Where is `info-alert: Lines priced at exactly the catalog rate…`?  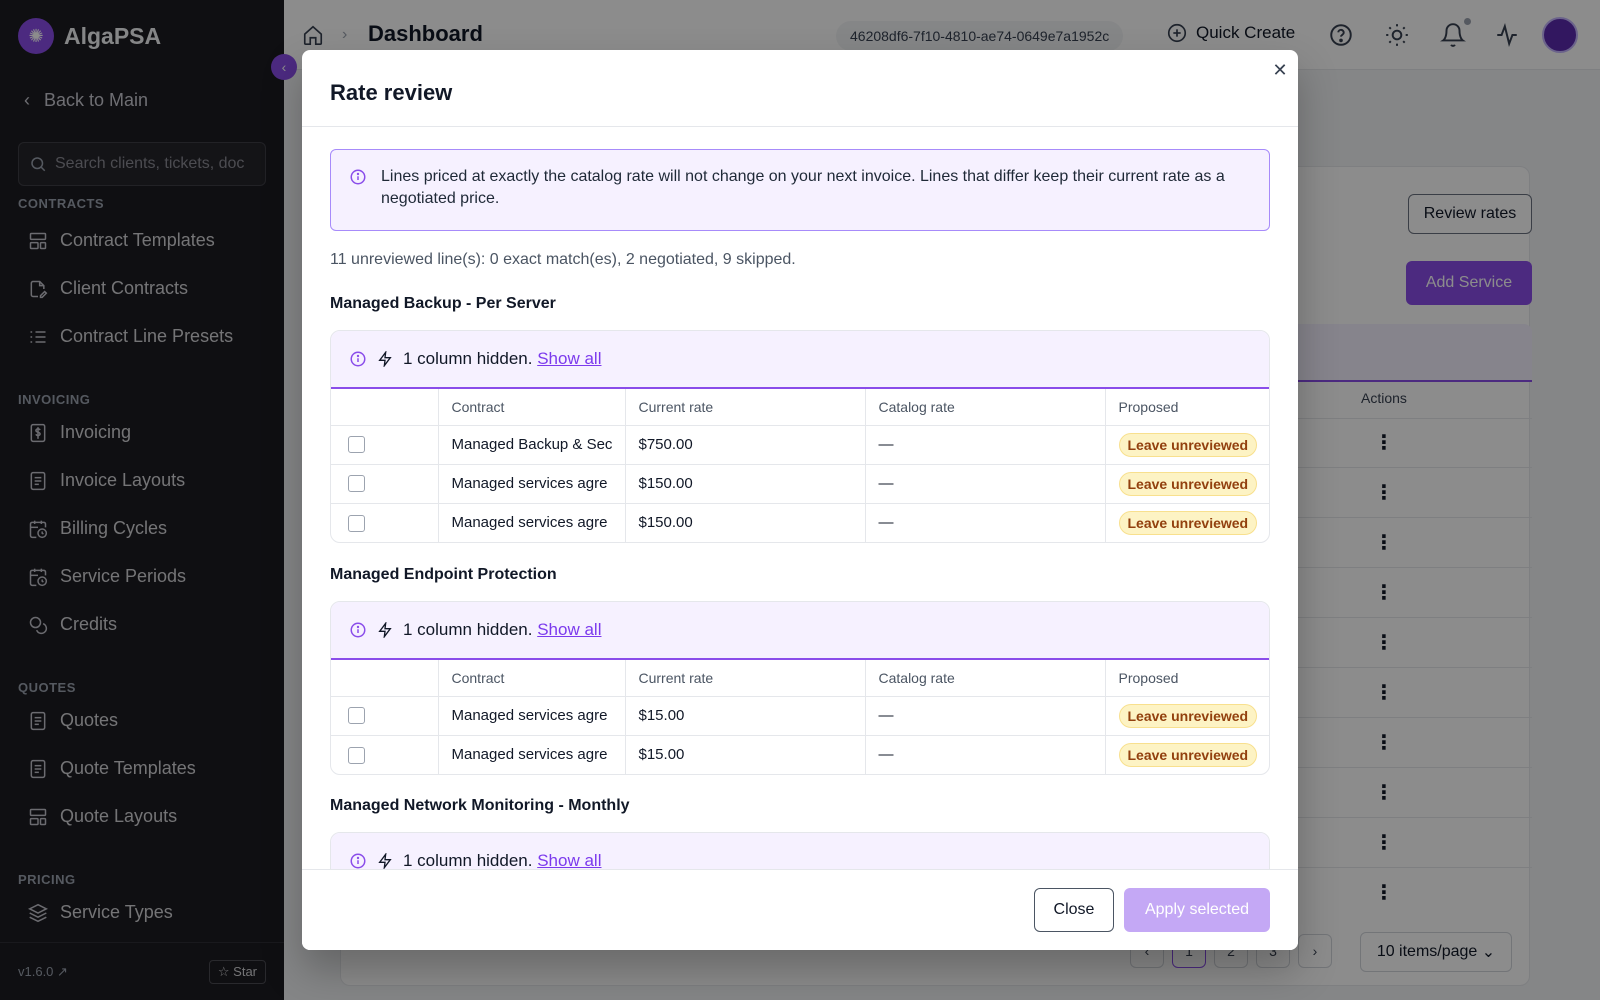 info-alert: Lines priced at exactly the catalog rate… is located at coordinates (800, 190).